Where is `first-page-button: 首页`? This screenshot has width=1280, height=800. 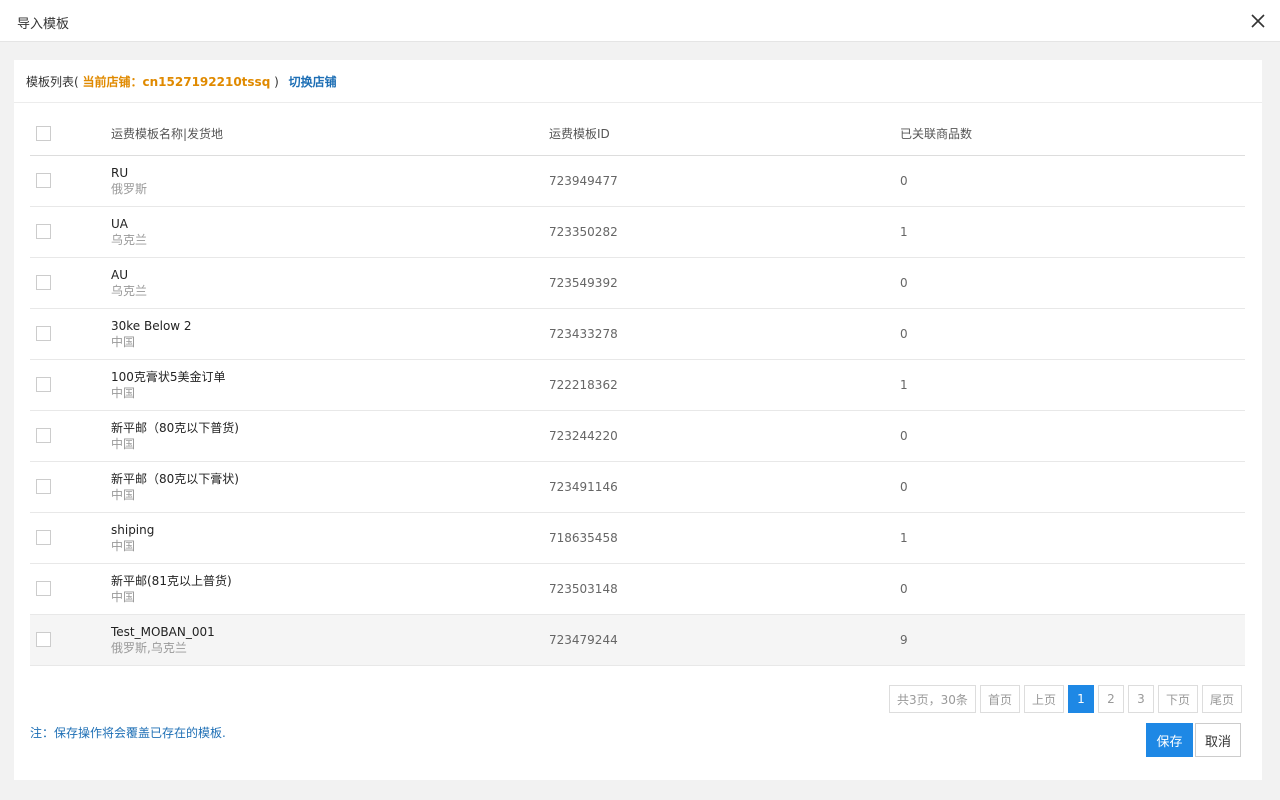
first-page-button: 首页 is located at coordinates (999, 699).